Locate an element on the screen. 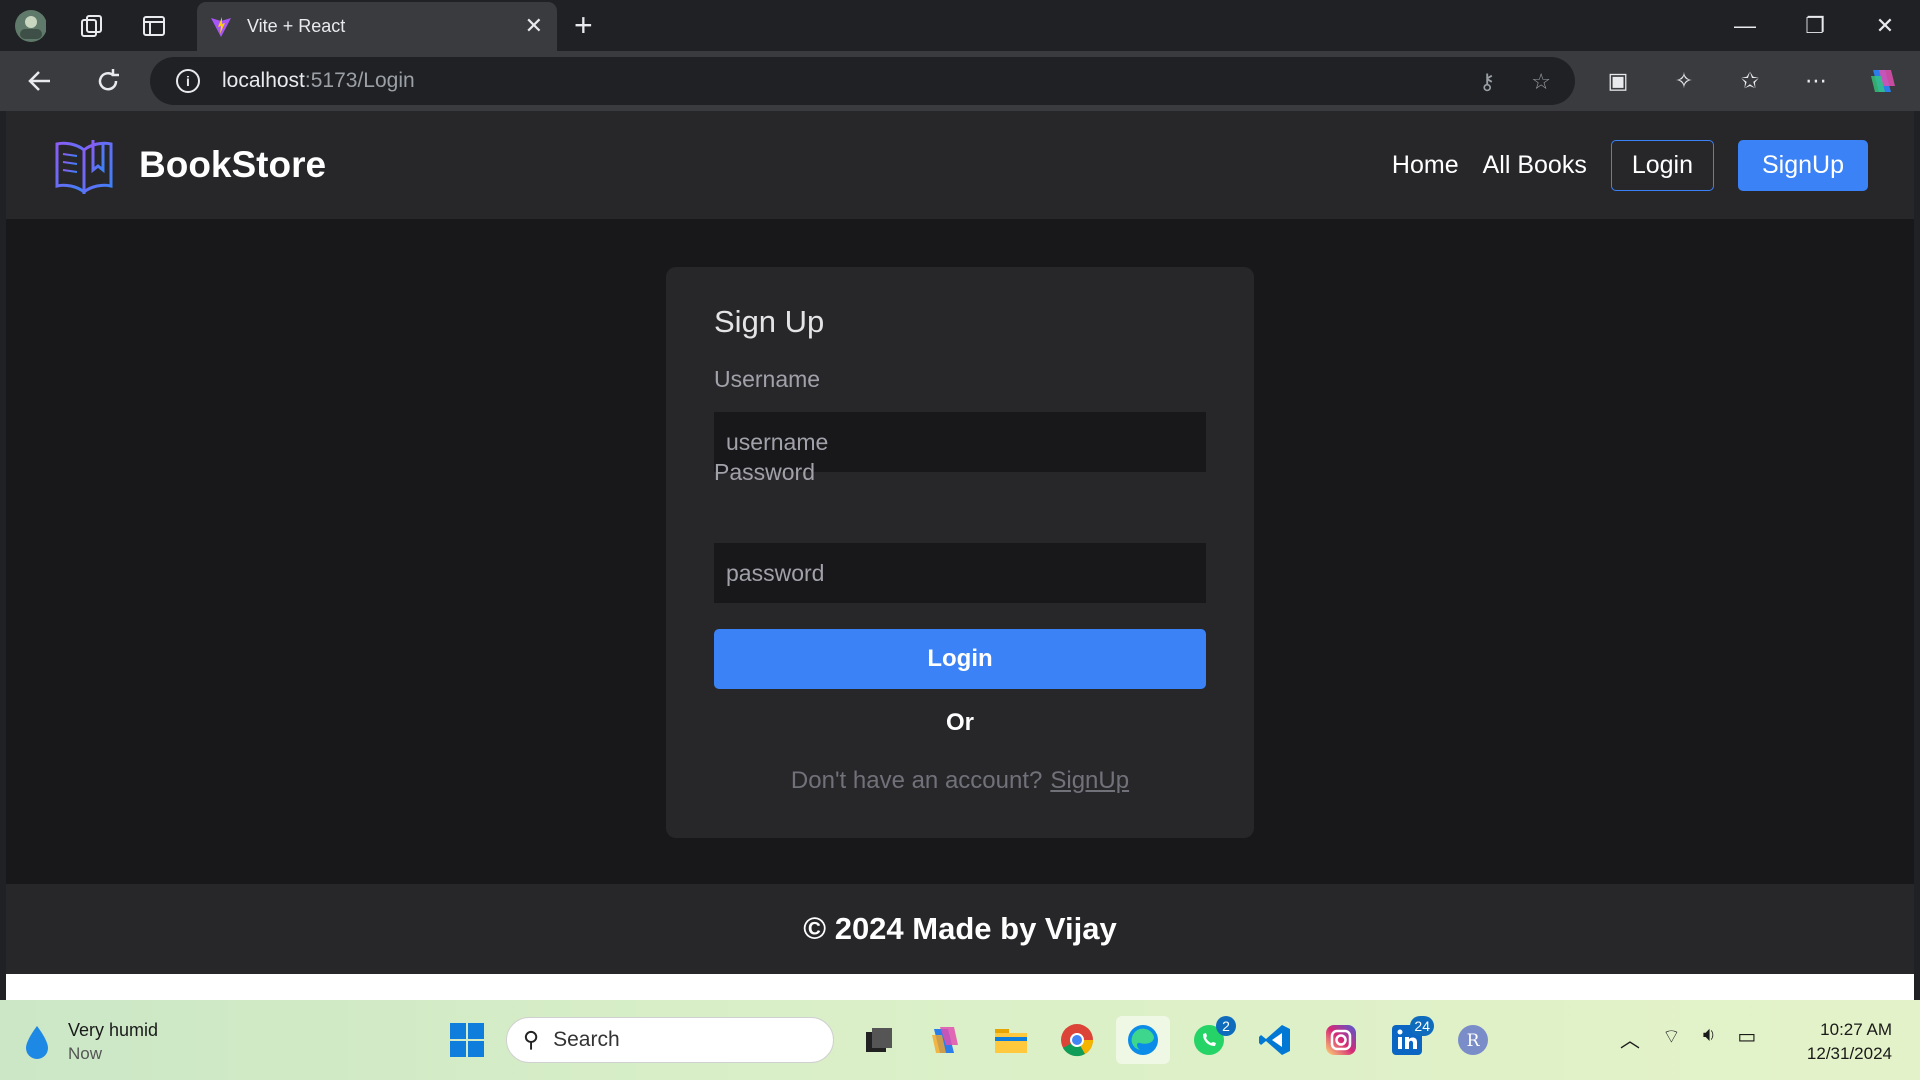  favorite-star-icon: ☆ is located at coordinates (1541, 82).